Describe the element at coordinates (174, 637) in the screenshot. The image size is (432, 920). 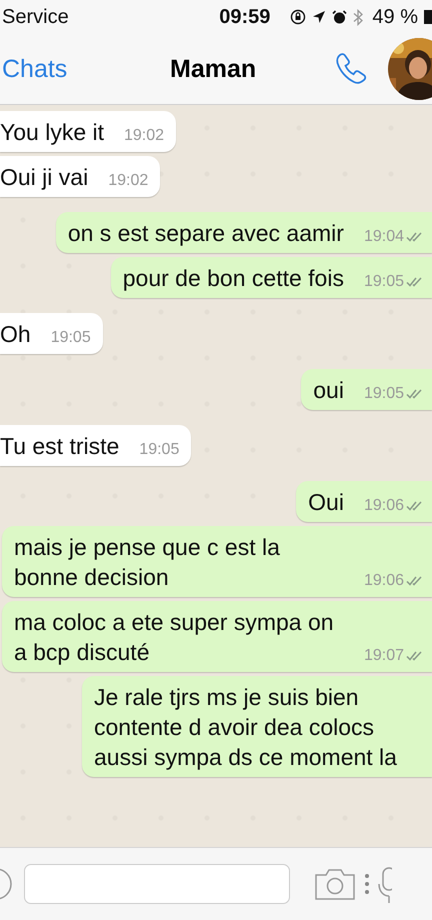
I see `message-text: ma coloc a ete super sympa on a bcp discuté` at that location.